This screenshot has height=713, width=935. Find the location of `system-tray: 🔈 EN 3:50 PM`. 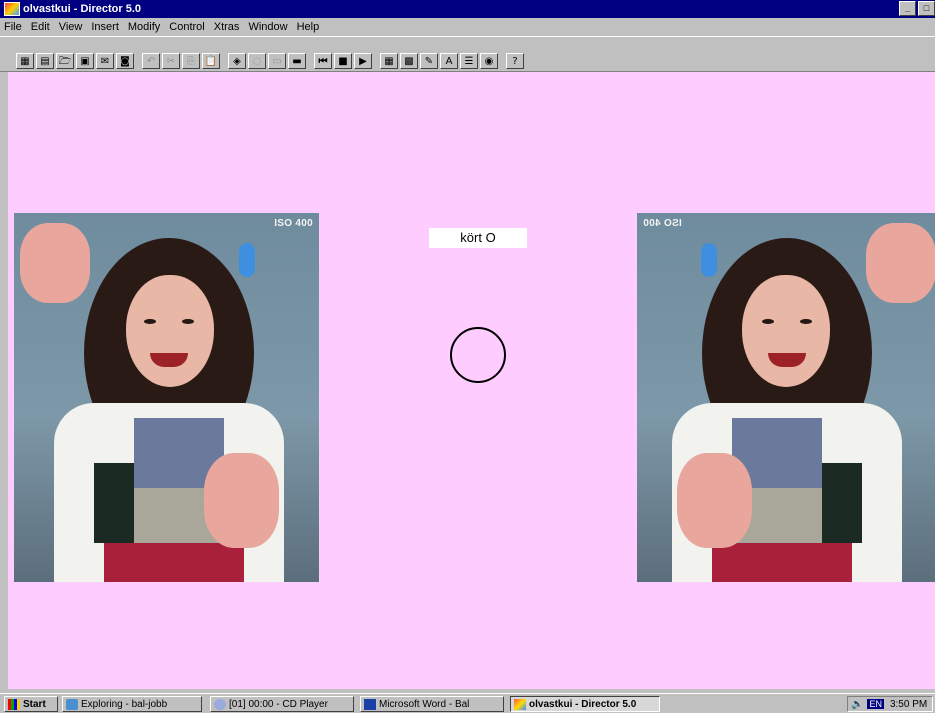

system-tray: 🔈 EN 3:50 PM is located at coordinates (890, 704).